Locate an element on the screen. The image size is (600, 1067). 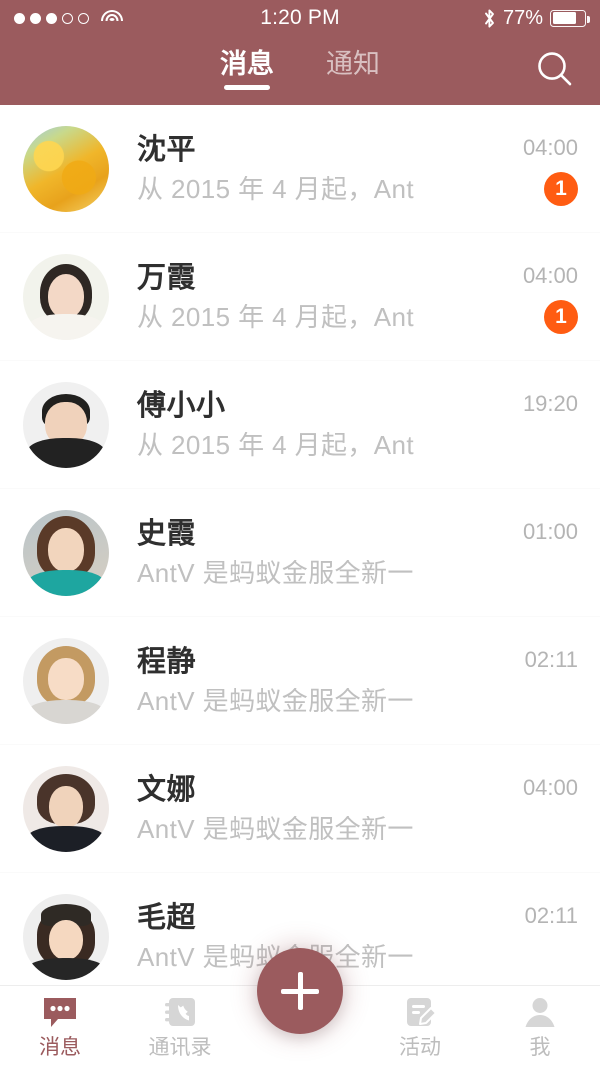
tab-messages: 消息 is located at coordinates (247, 66).